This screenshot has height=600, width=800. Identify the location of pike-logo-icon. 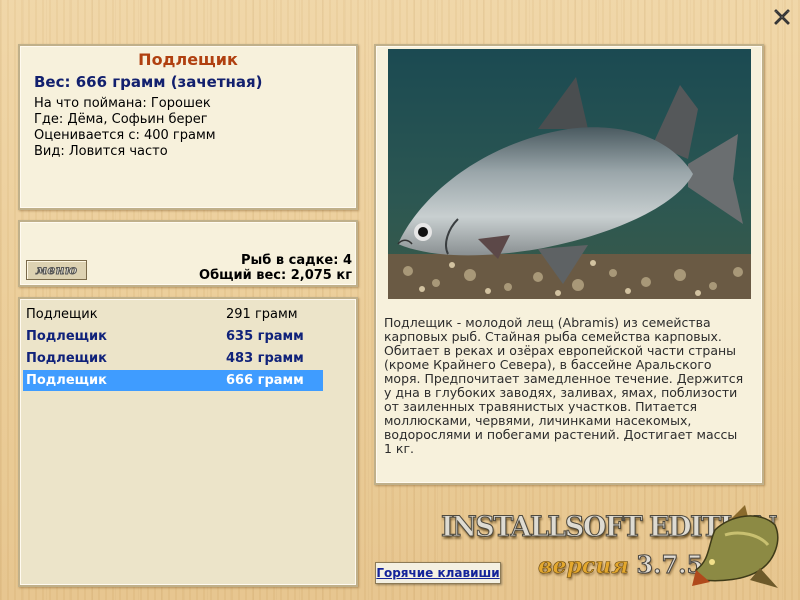
(737, 545).